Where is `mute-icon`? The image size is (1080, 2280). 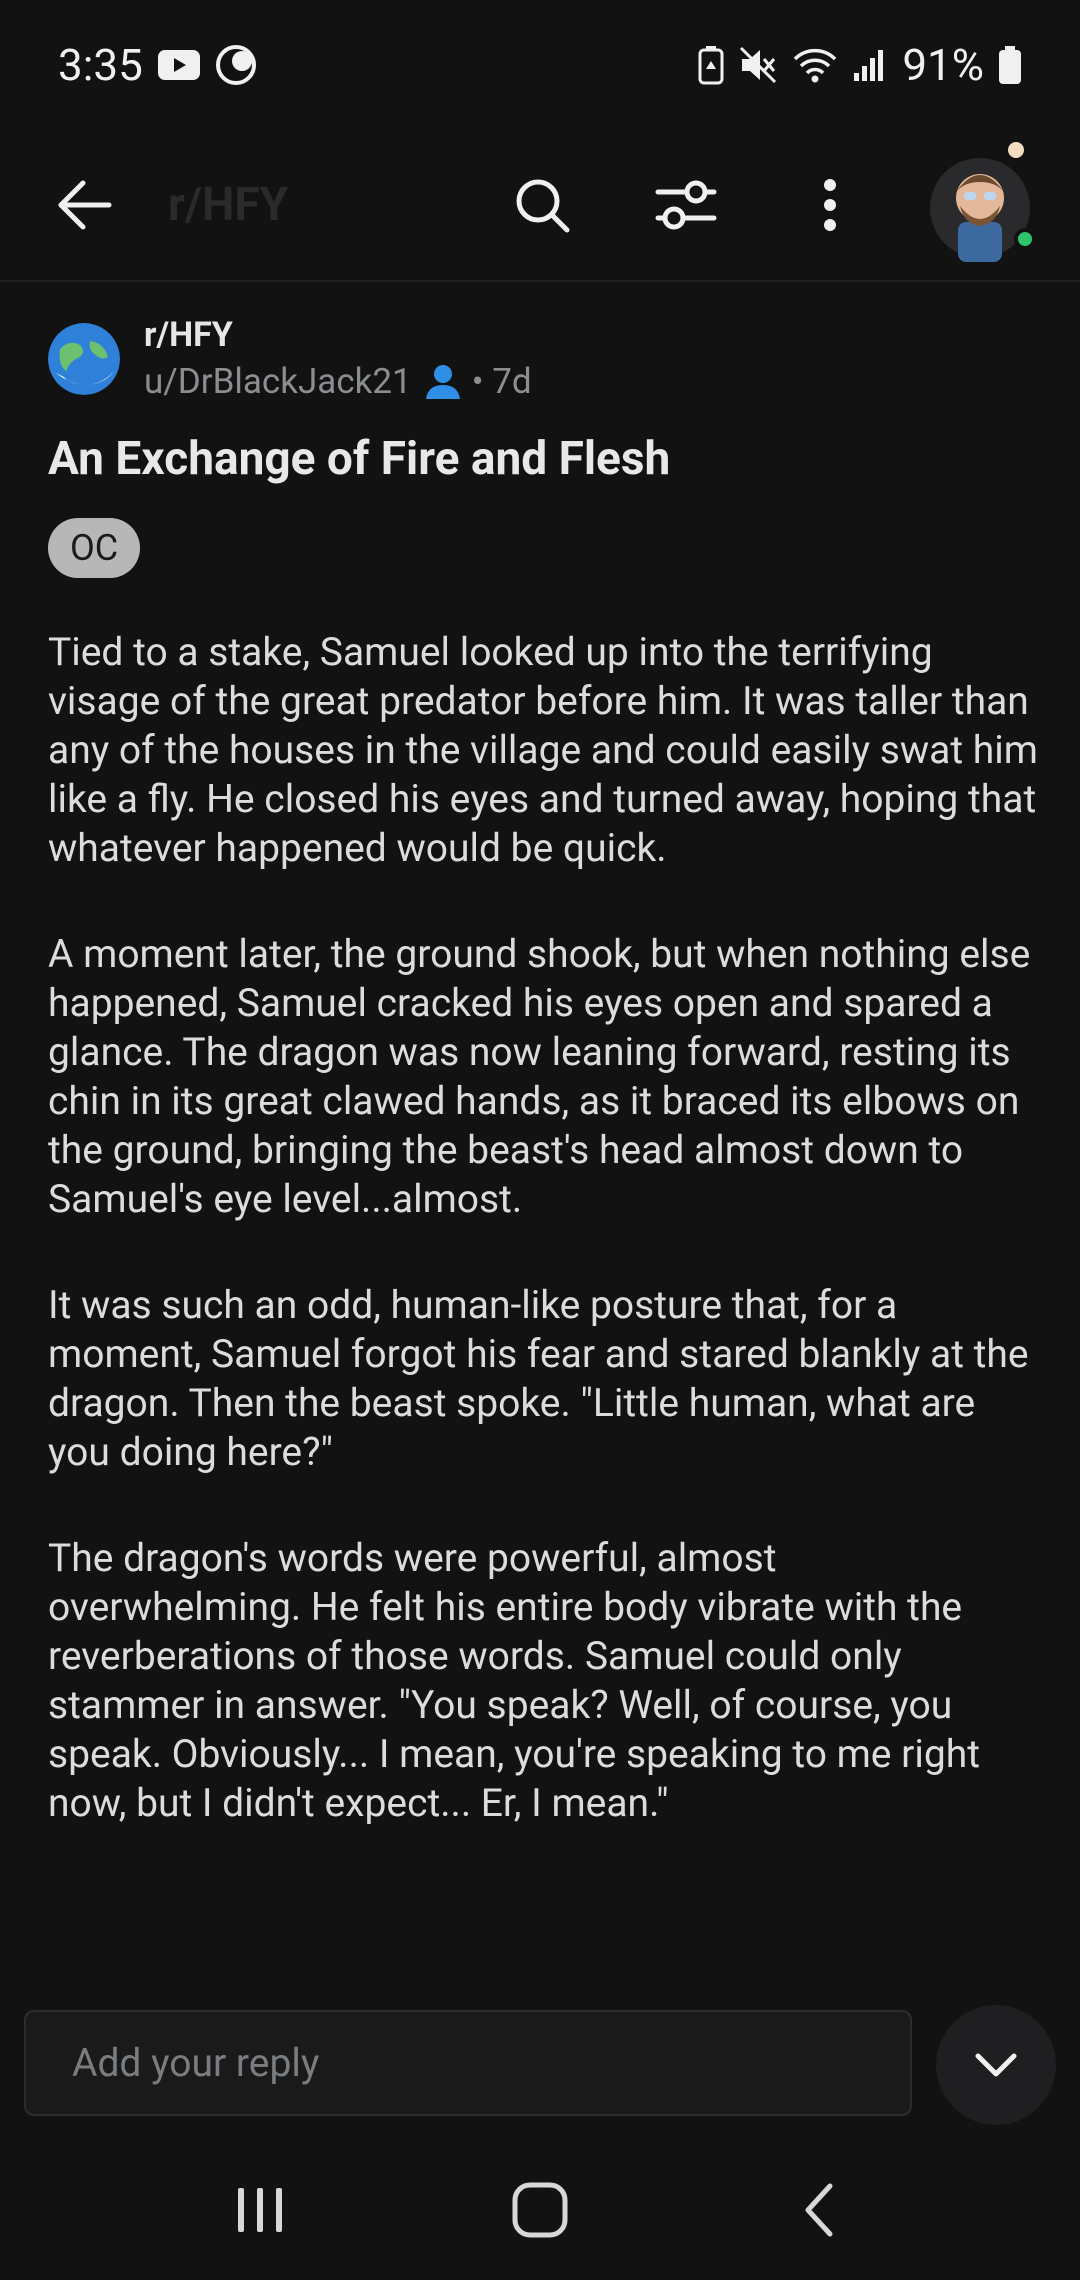
mute-icon is located at coordinates (758, 65).